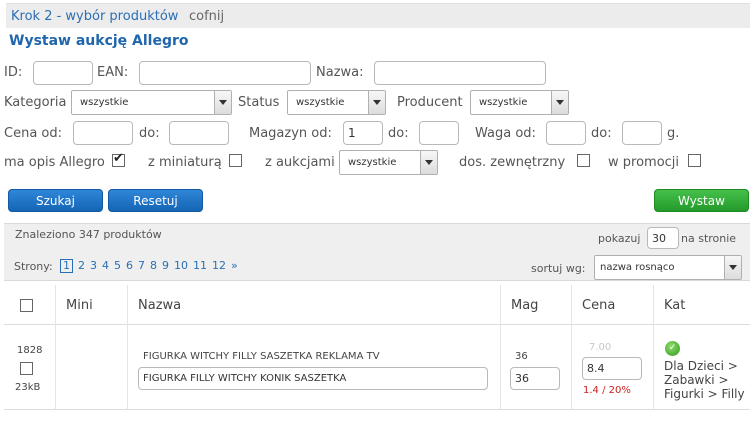 Image resolution: width=754 pixels, height=421 pixels. What do you see at coordinates (225, 73) in the screenshot?
I see `ean-input` at bounding box center [225, 73].